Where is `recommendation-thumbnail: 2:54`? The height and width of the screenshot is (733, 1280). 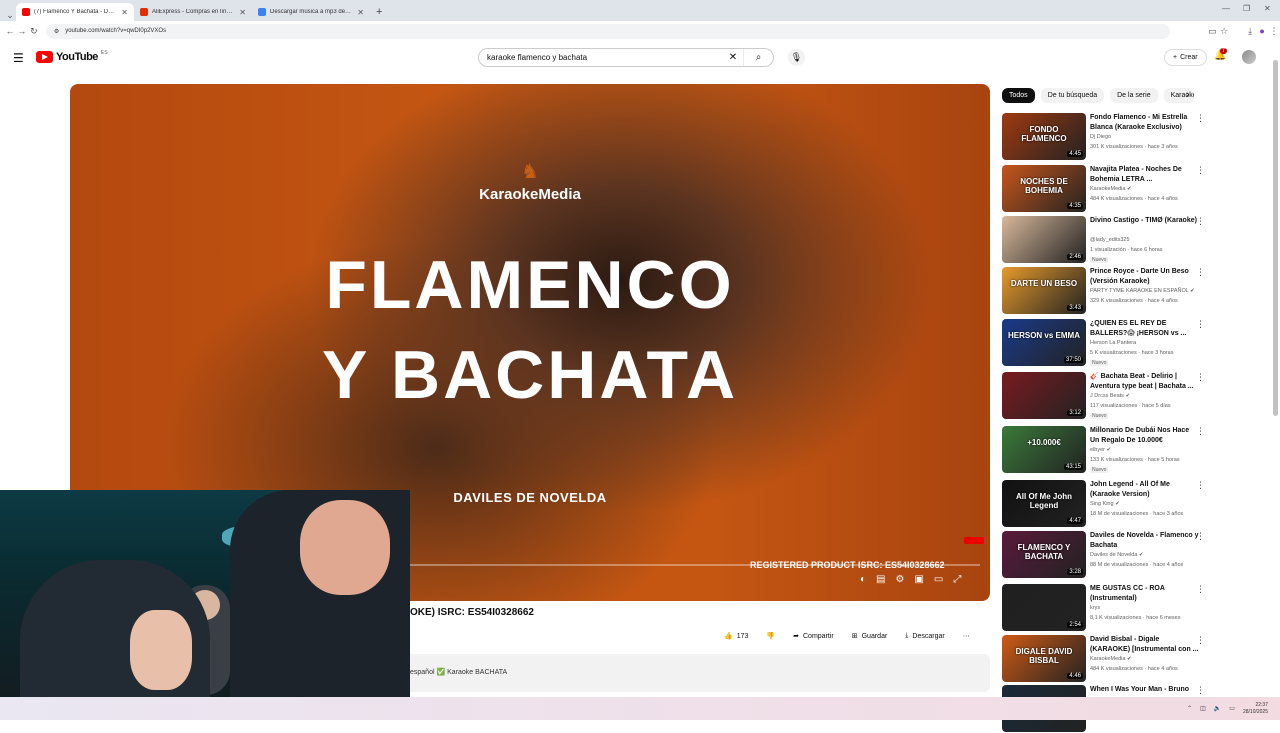
recommendation-thumbnail: 2:54 is located at coordinates (1044, 607).